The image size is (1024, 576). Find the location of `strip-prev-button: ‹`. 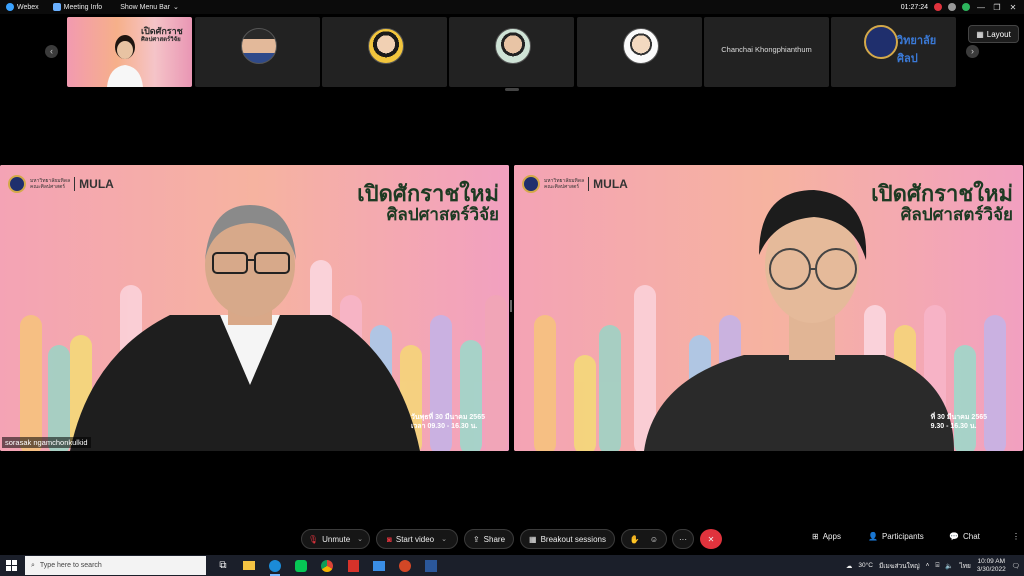

strip-prev-button: ‹ is located at coordinates (51, 51).